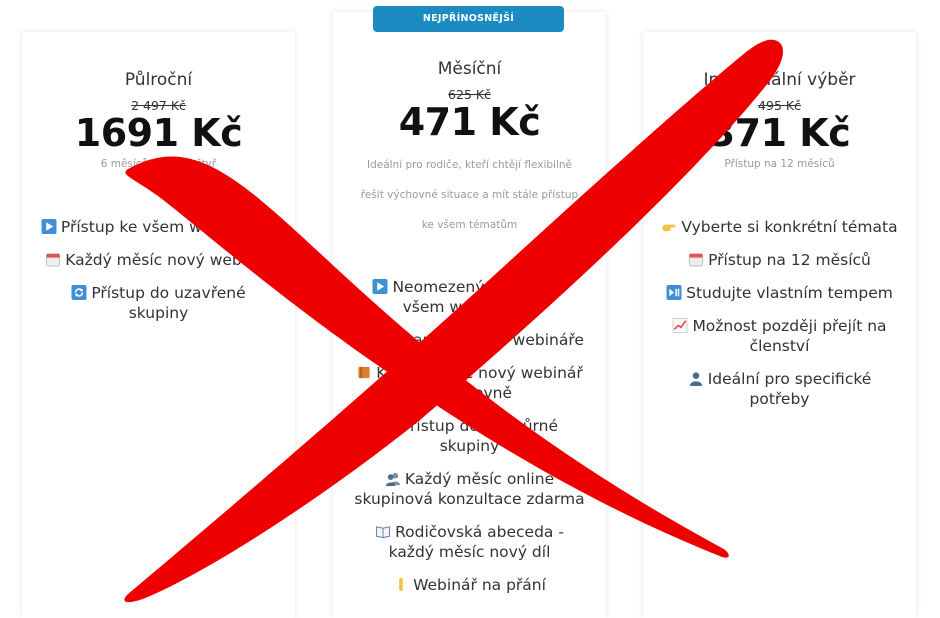 The image size is (940, 618). Describe the element at coordinates (779, 164) in the screenshot. I see `plan-subtitle: Přístup na 12 měsíců` at that location.